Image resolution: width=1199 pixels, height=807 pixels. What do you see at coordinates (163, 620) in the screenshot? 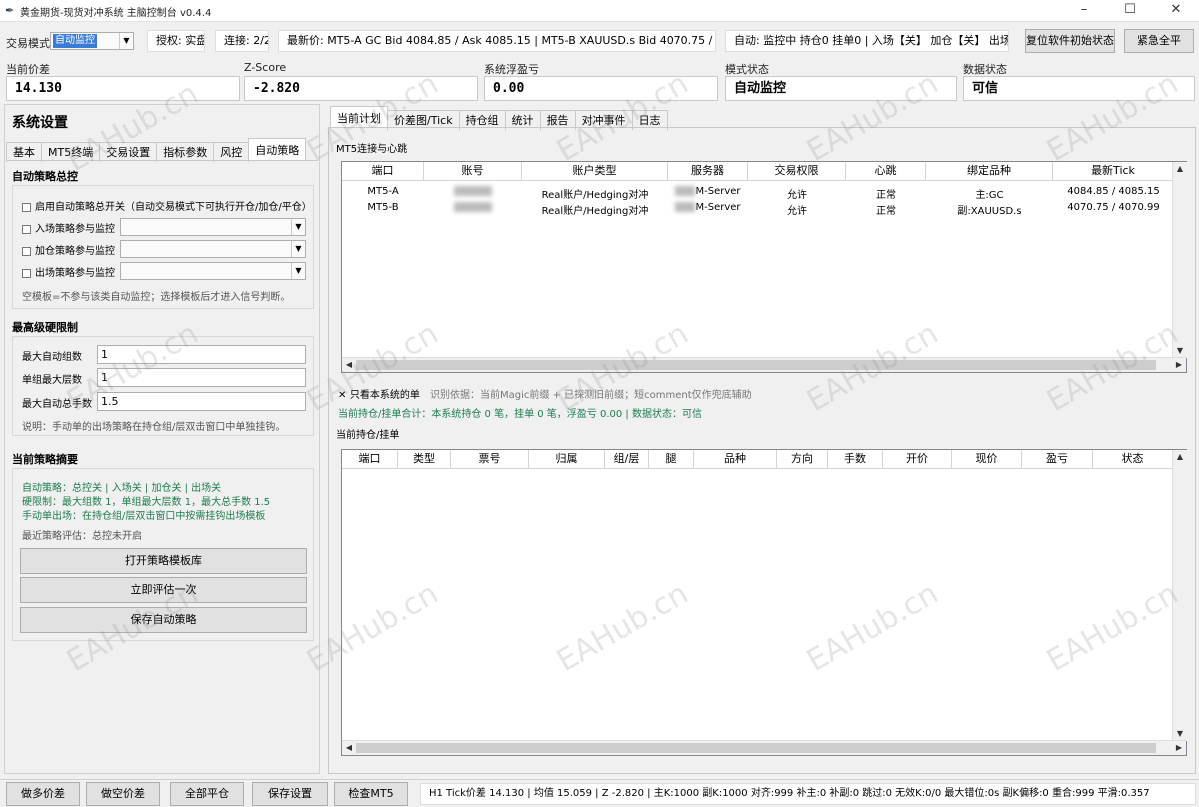
I see `save-auto-strategy-button: 保存自动策略` at bounding box center [163, 620].